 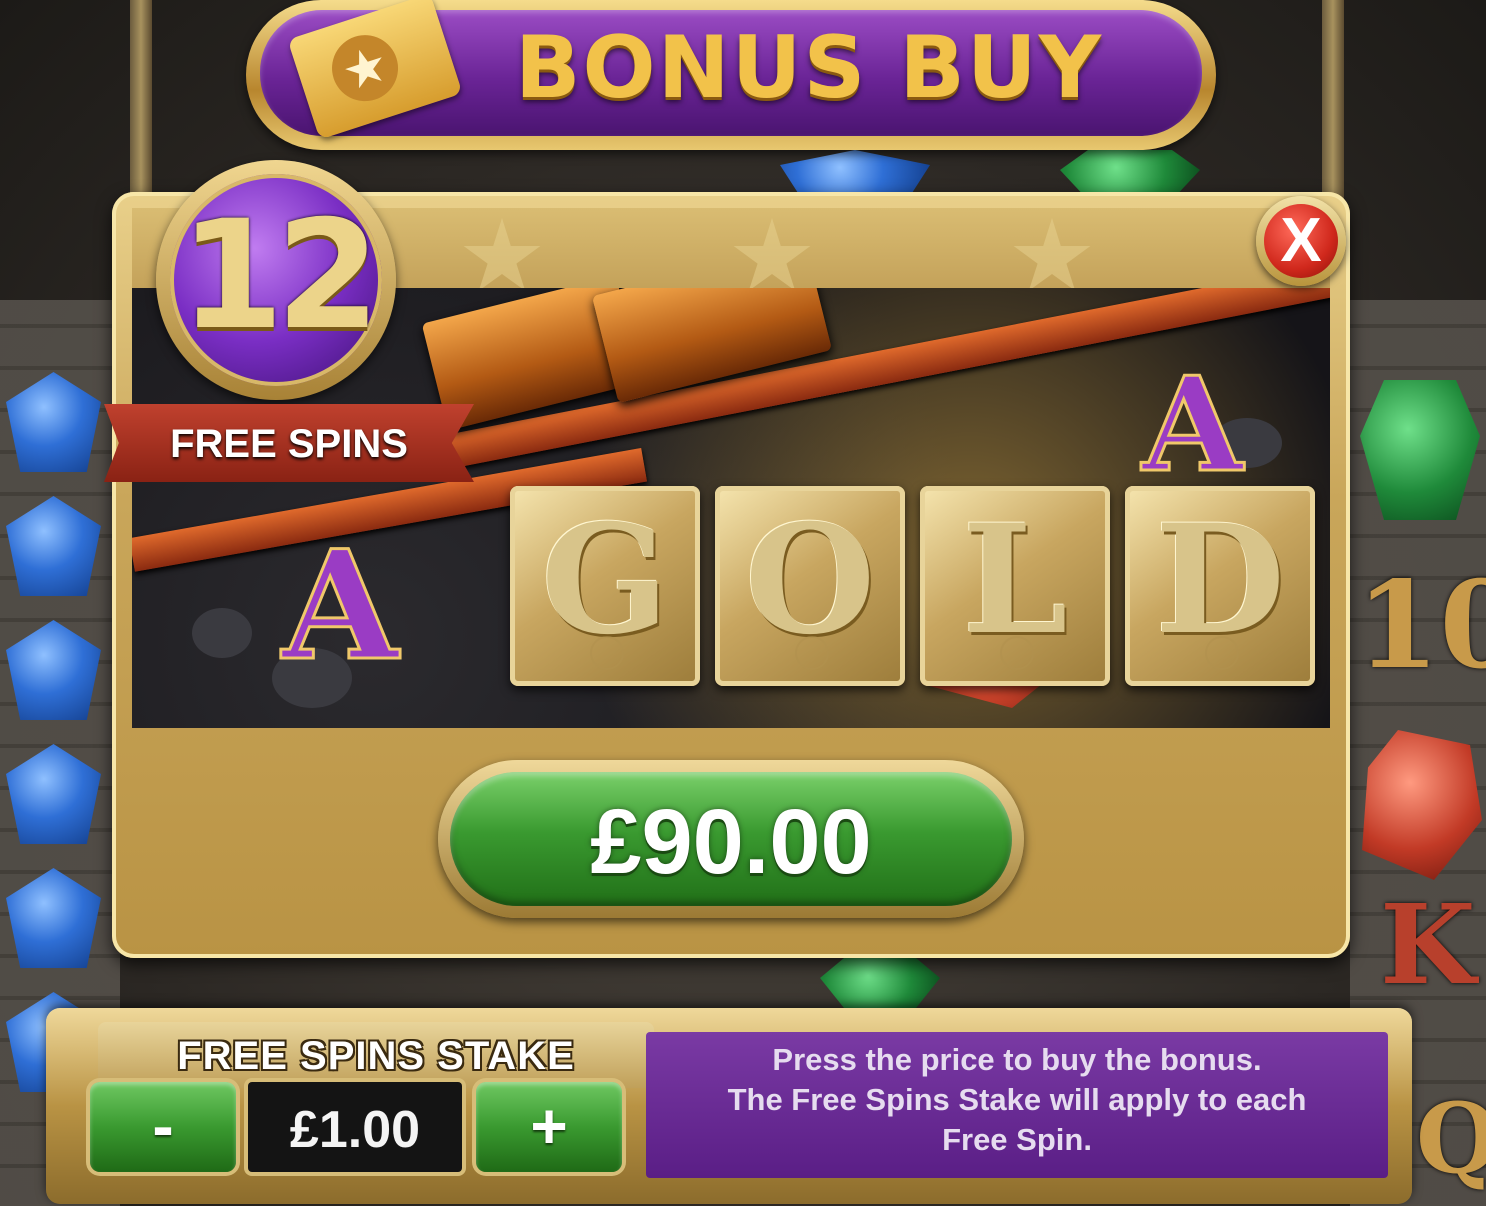 What do you see at coordinates (365, 68) in the screenshot?
I see `star-icon: ★` at bounding box center [365, 68].